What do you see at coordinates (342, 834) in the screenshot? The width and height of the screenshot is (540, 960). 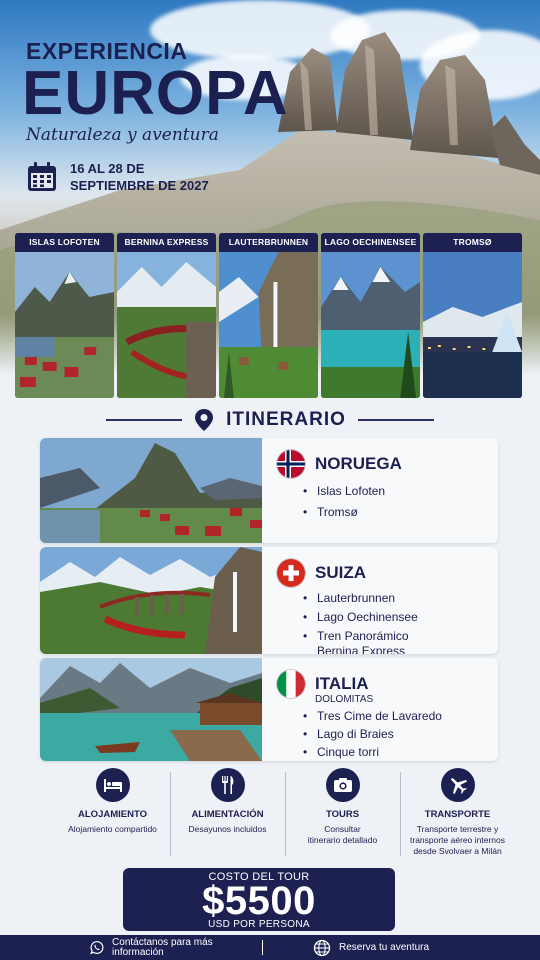 I see `service-desc: Consultar itinerario detallado` at bounding box center [342, 834].